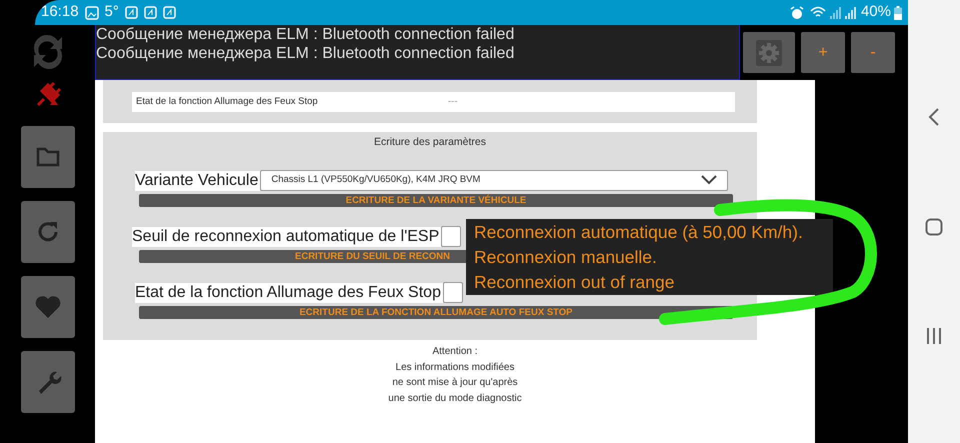 The image size is (960, 443). What do you see at coordinates (91, 13) in the screenshot?
I see `image-icon` at bounding box center [91, 13].